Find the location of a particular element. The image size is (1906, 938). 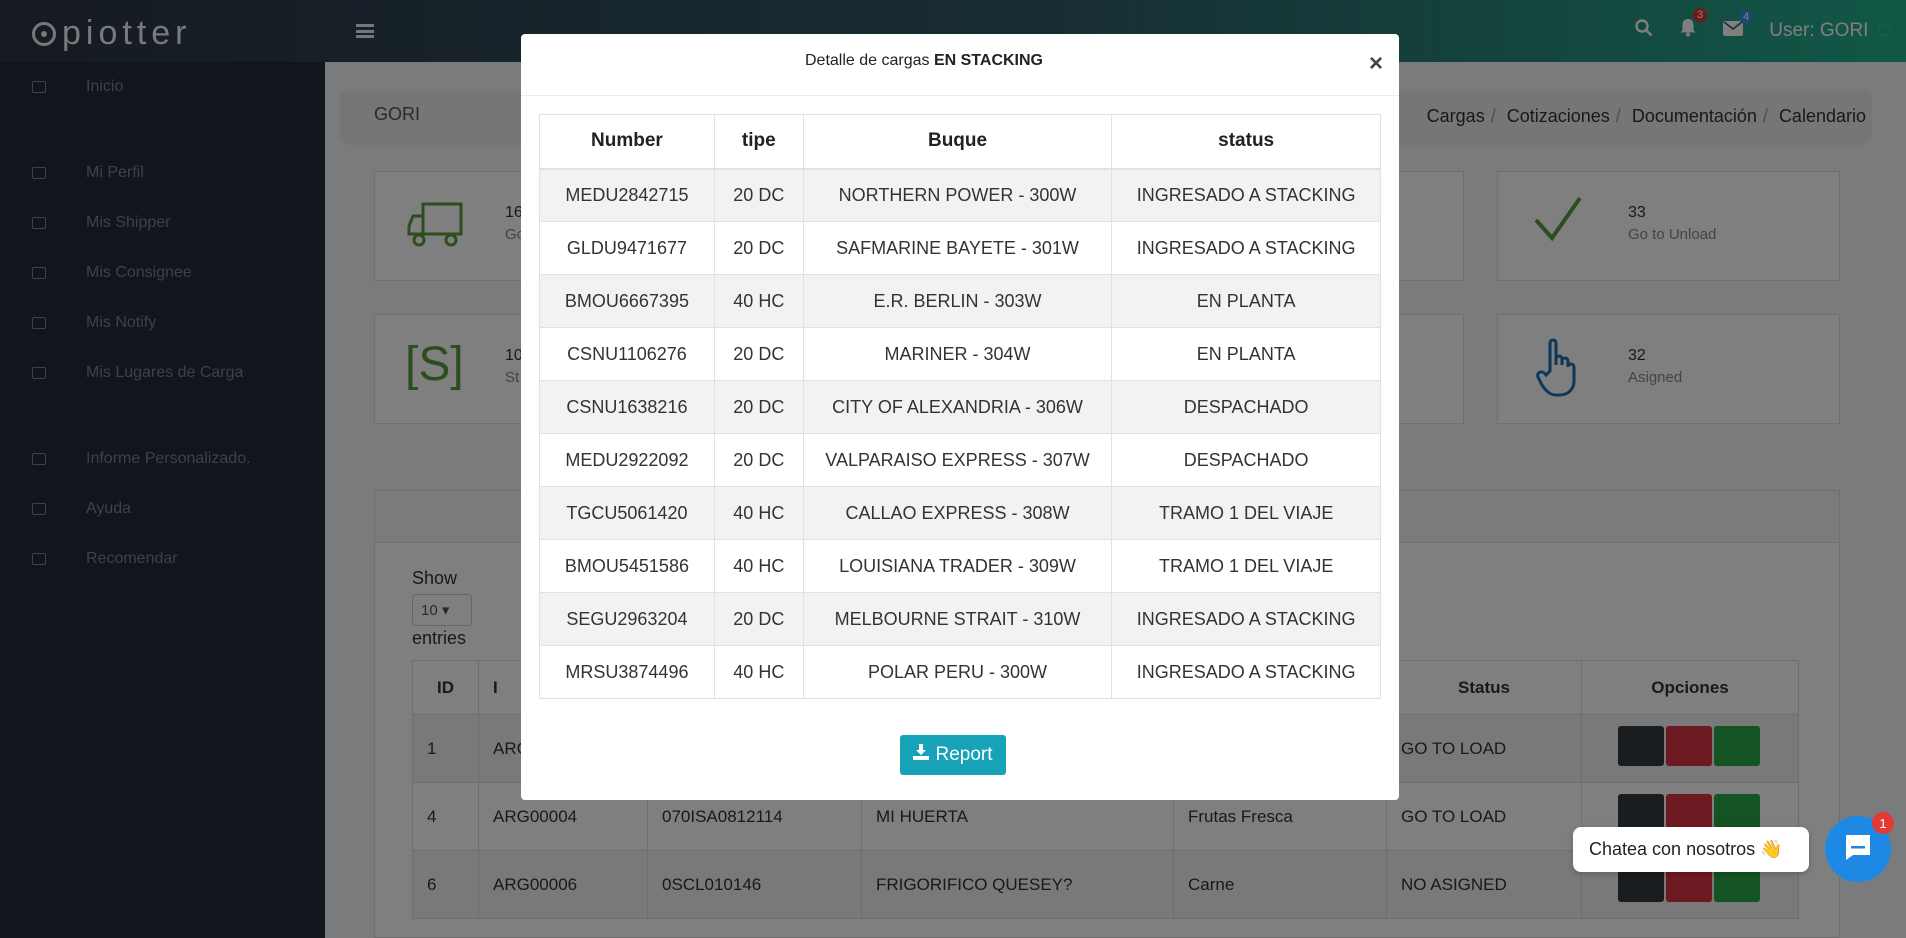

table-row: CSNU1106276 20 DC MARINER - 304W EN PLANTA is located at coordinates (960, 354).